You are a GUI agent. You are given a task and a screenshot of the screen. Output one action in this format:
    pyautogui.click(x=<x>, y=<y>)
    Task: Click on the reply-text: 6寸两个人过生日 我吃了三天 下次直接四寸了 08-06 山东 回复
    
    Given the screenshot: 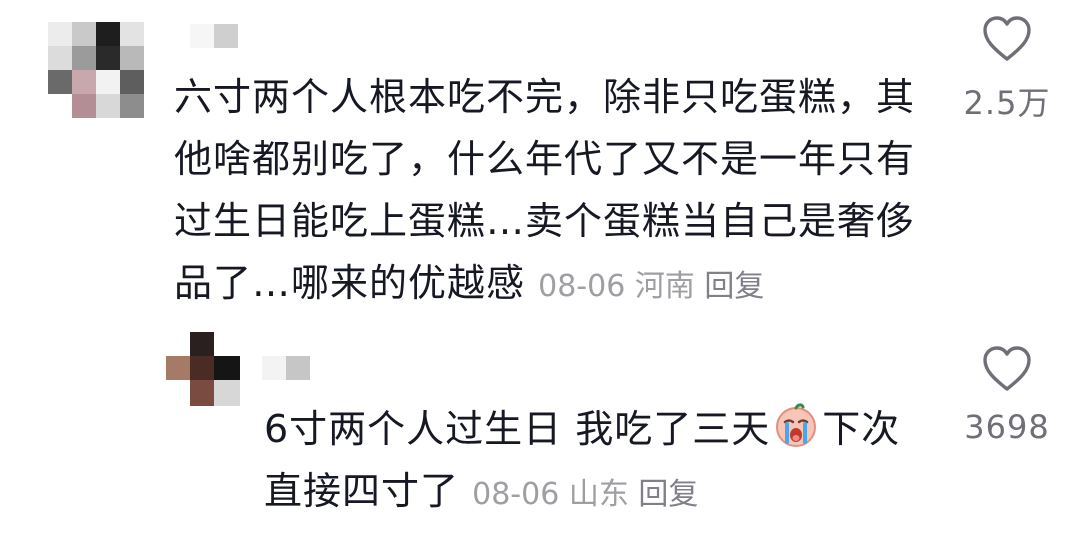 What is the action you would take?
    pyautogui.click(x=594, y=462)
    